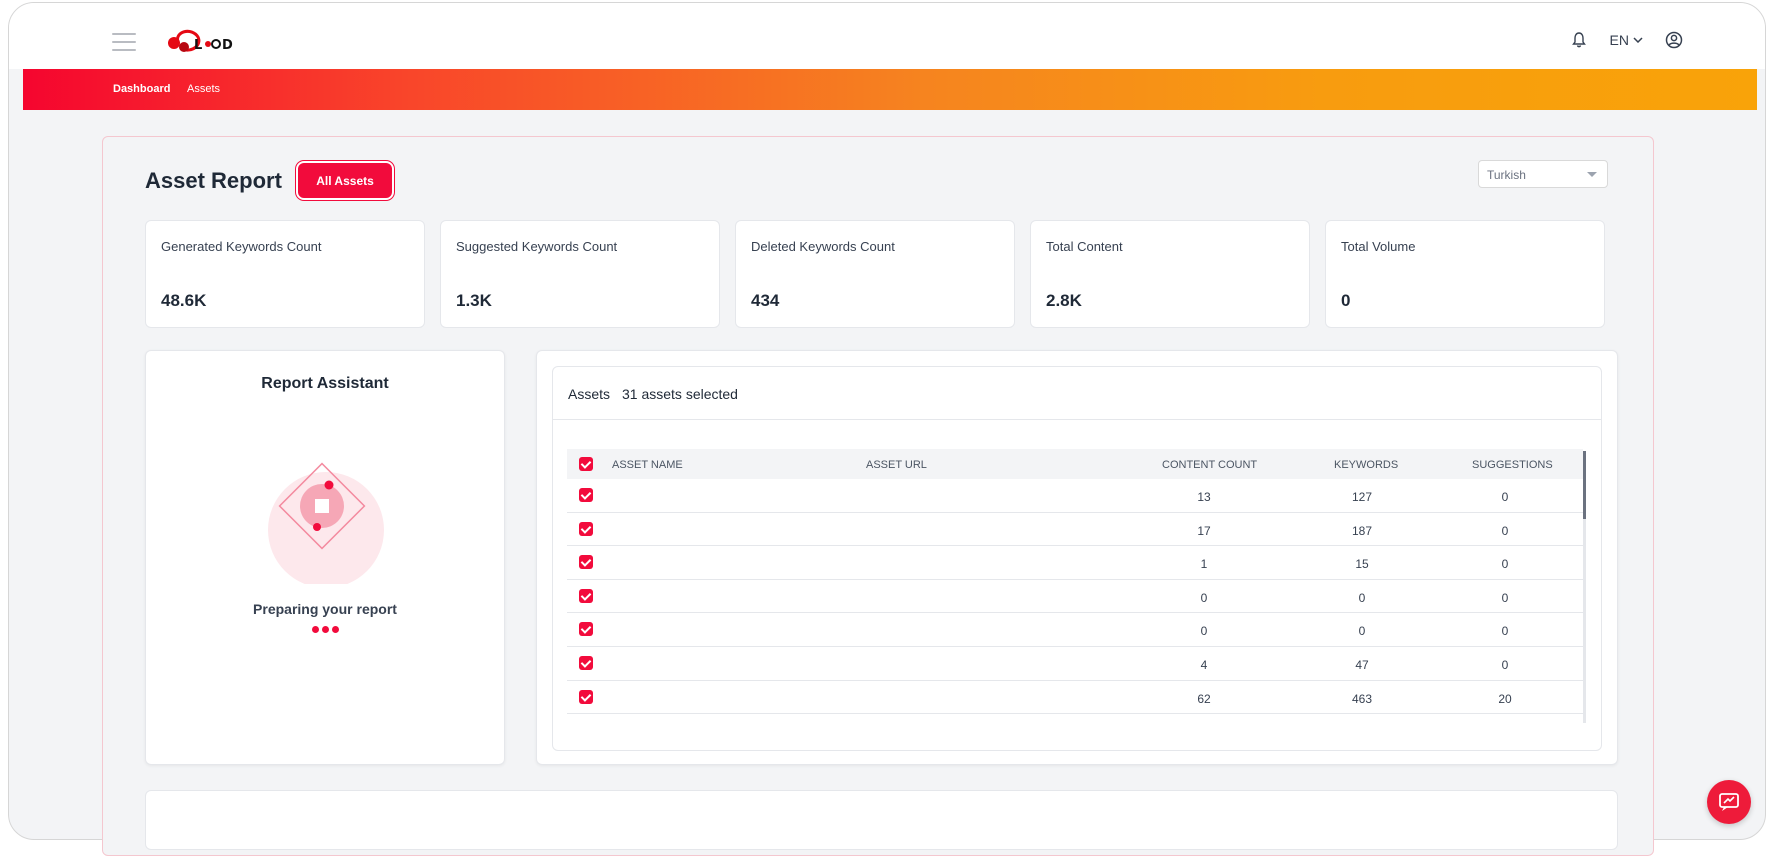 This screenshot has height=856, width=1772. Describe the element at coordinates (285, 274) in the screenshot. I see `stat-card-generated-keywords: Generated Keywords Count 48.6K` at that location.